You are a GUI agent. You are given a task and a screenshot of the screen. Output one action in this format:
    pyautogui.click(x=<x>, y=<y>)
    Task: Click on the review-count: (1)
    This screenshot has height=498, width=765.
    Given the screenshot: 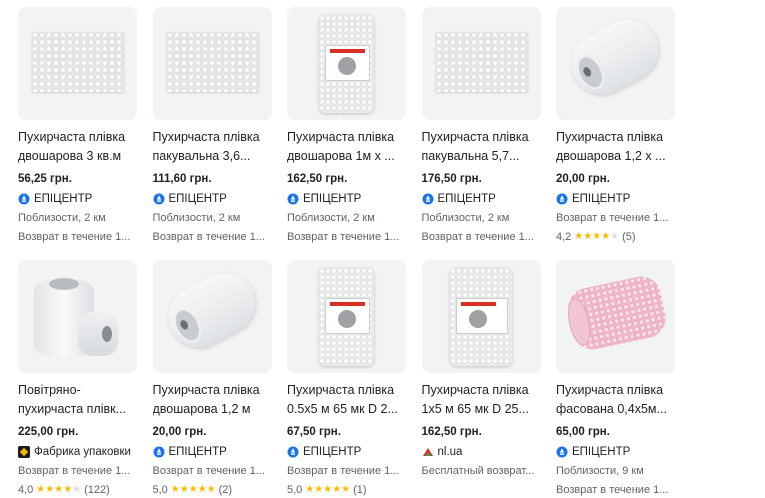 What is the action you would take?
    pyautogui.click(x=360, y=490)
    